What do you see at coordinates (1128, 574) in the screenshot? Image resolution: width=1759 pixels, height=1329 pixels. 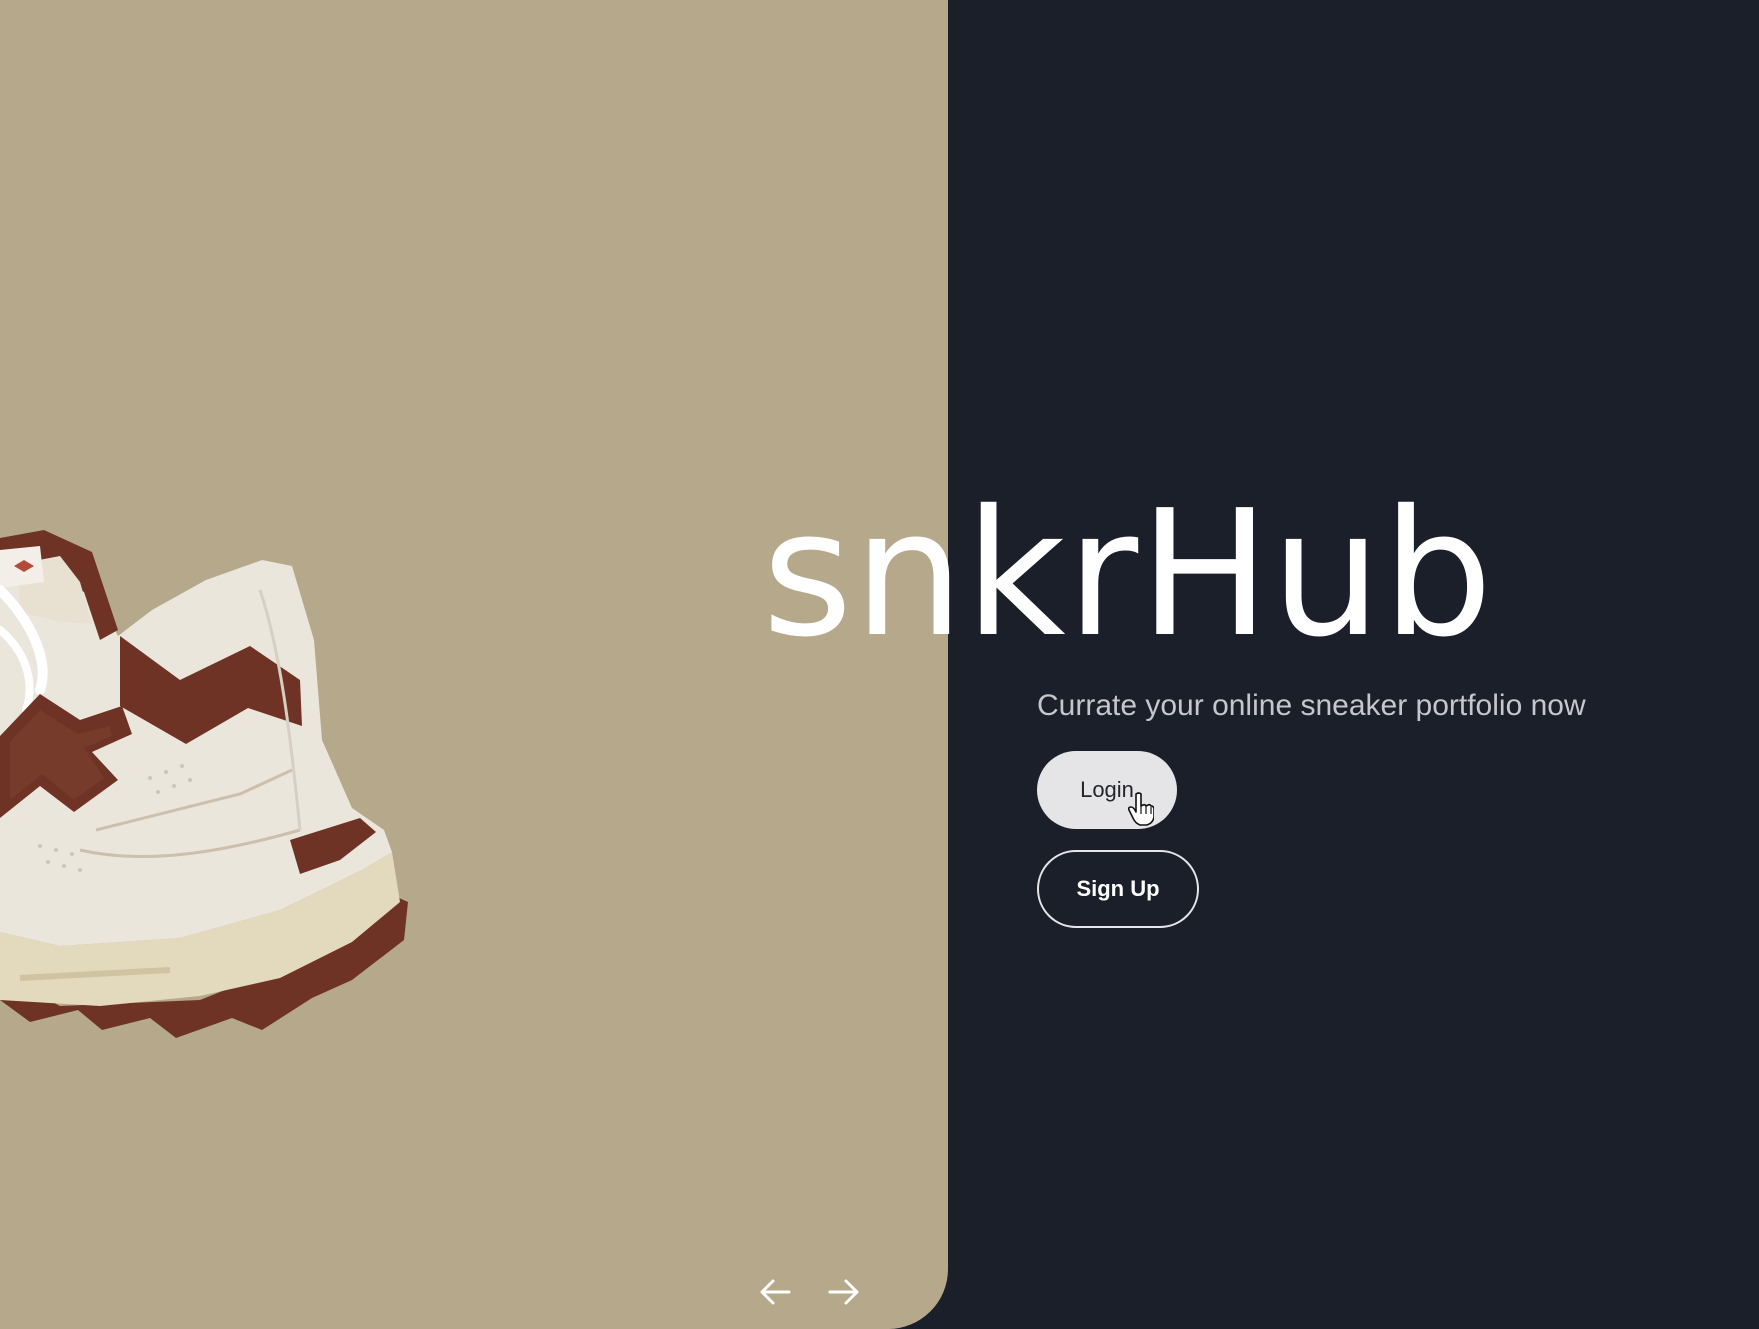 I see `brand-title: snkrHub` at bounding box center [1128, 574].